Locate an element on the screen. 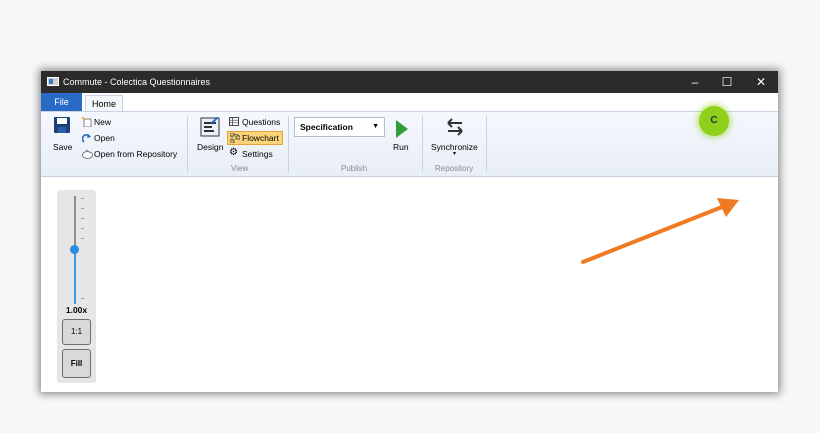  refresh-icon: C is located at coordinates (714, 120).